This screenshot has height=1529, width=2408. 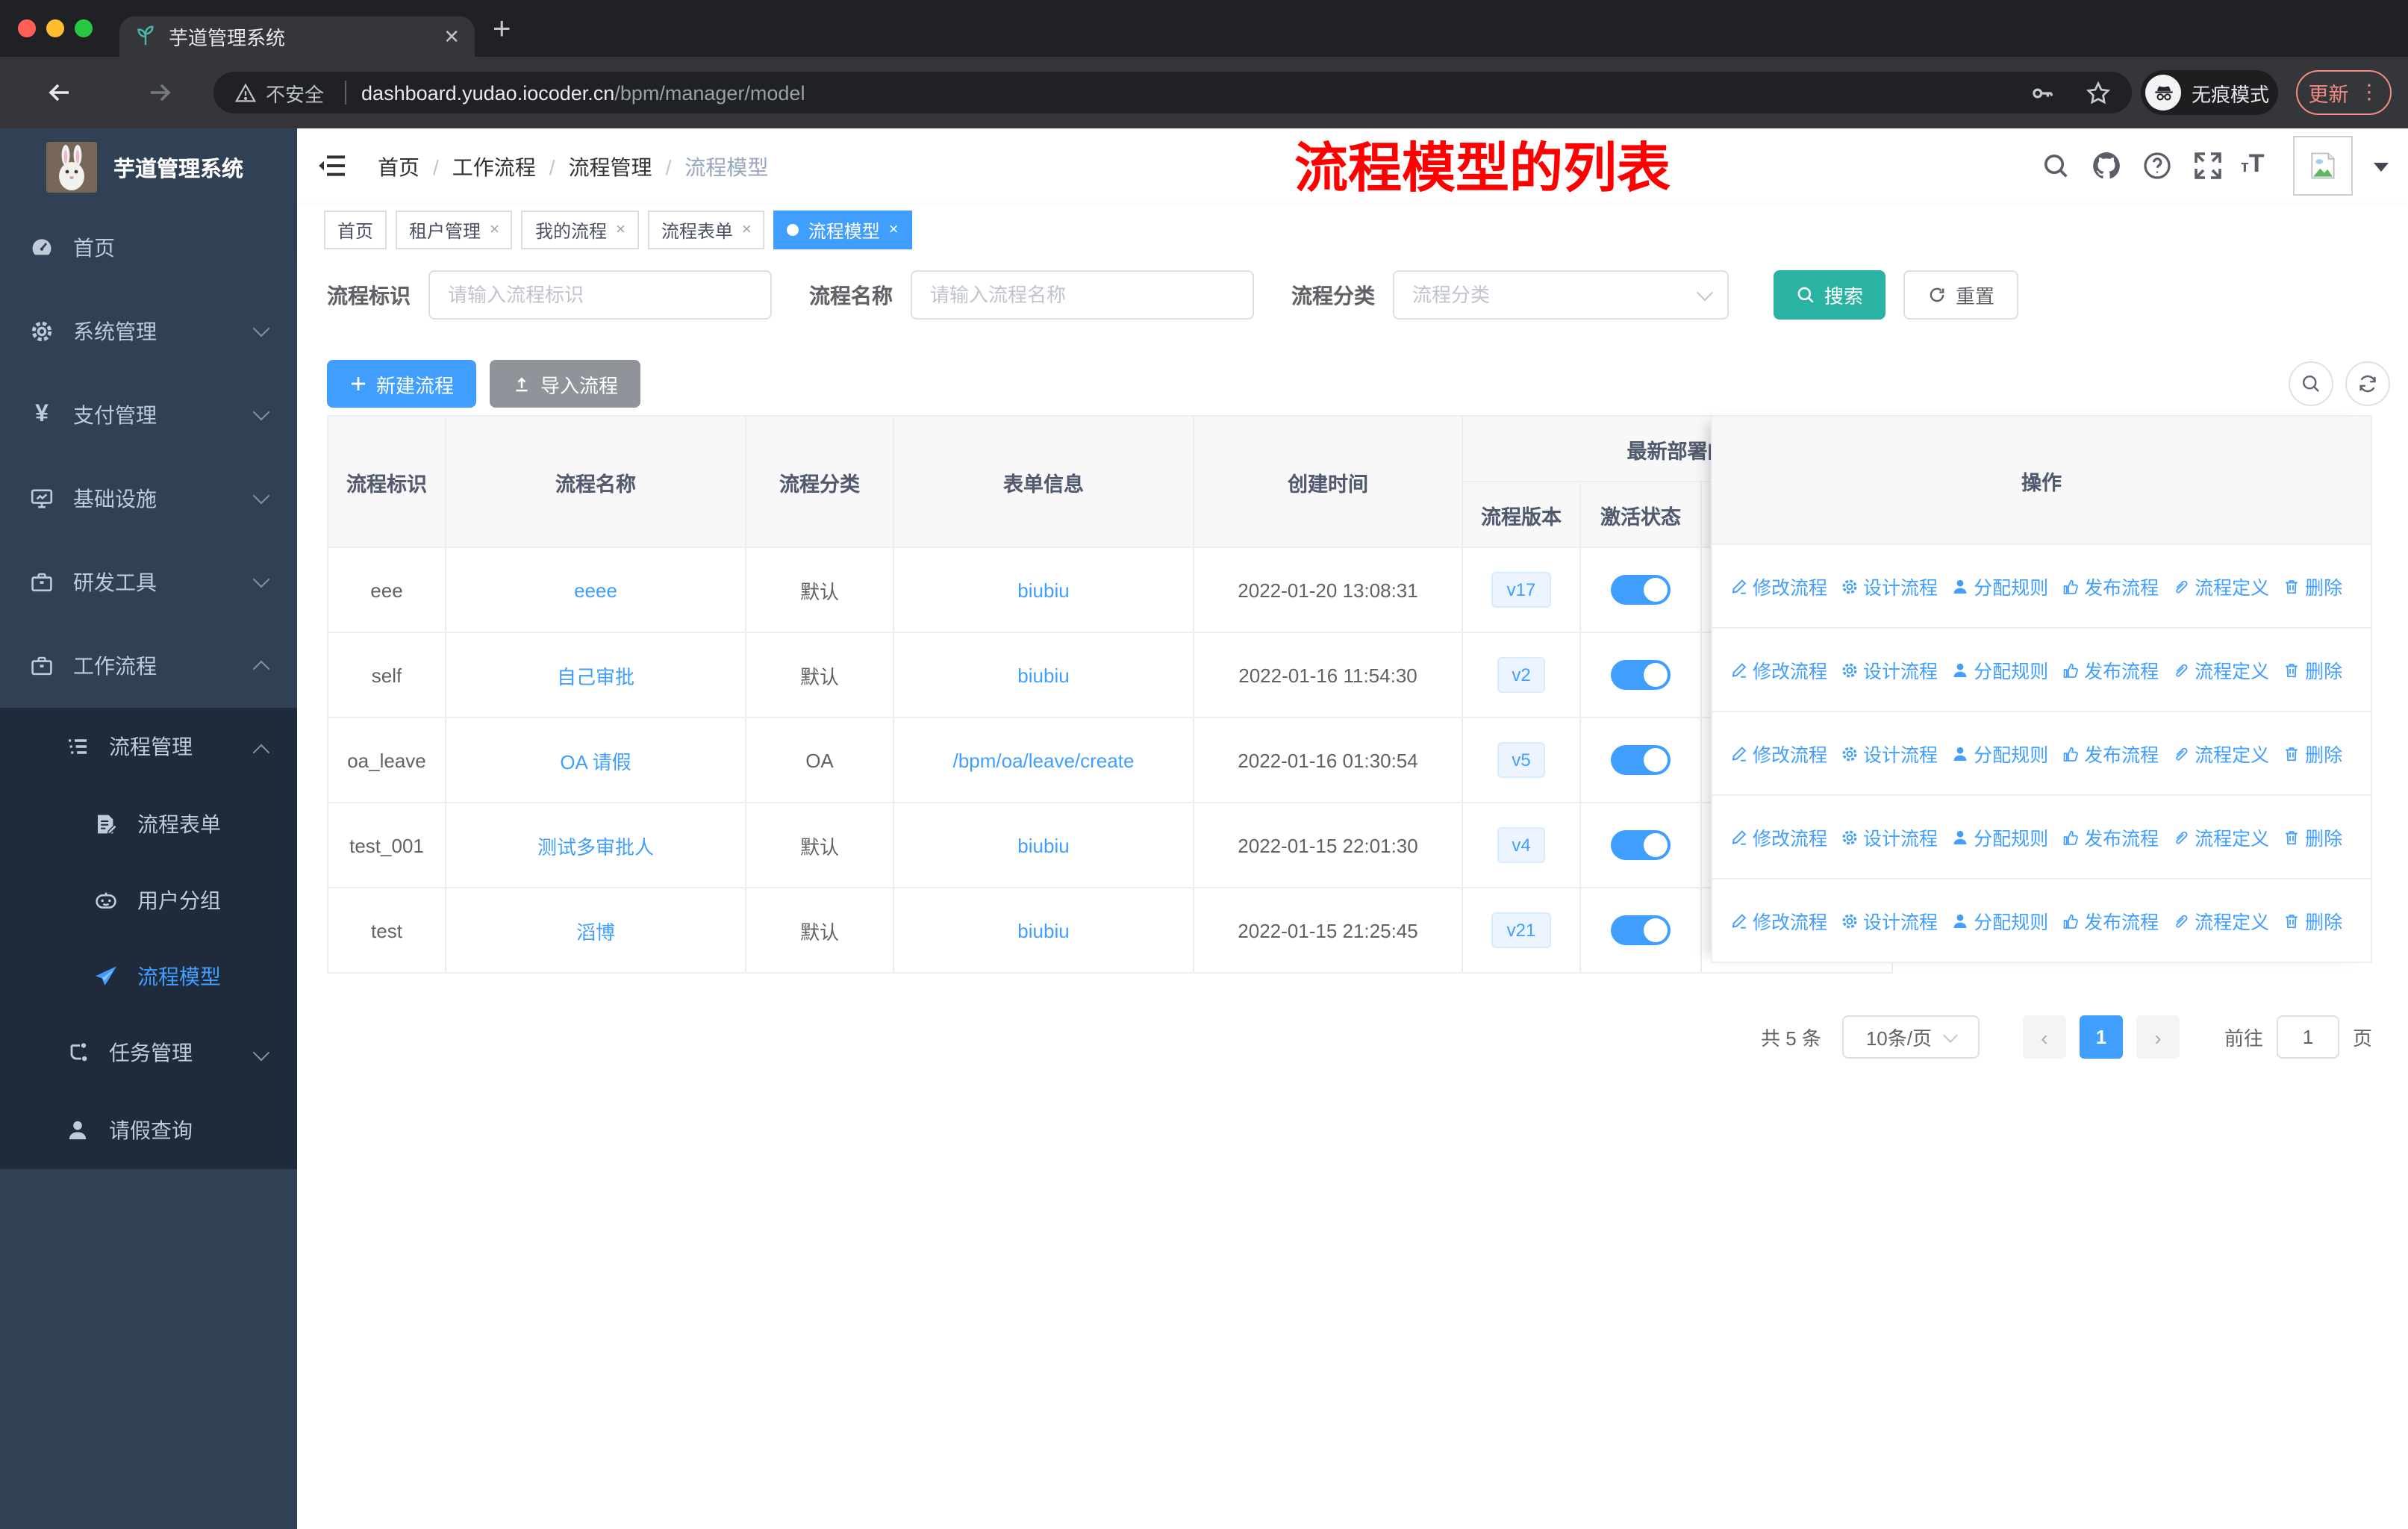 What do you see at coordinates (148, 499) in the screenshot?
I see `sidebar-item-infra: 基础设施` at bounding box center [148, 499].